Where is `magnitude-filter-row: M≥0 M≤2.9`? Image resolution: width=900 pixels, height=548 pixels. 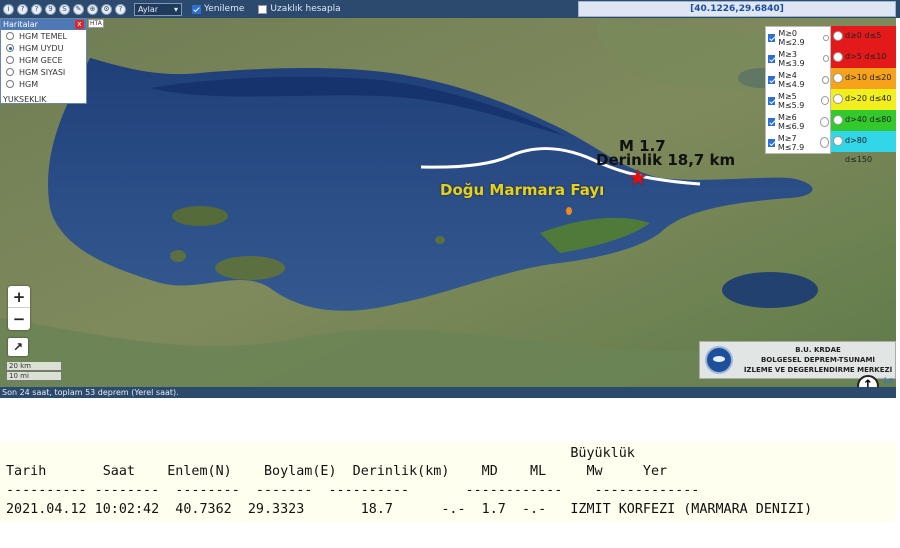
magnitude-filter-row: M≥0 M≤2.9 is located at coordinates (798, 37).